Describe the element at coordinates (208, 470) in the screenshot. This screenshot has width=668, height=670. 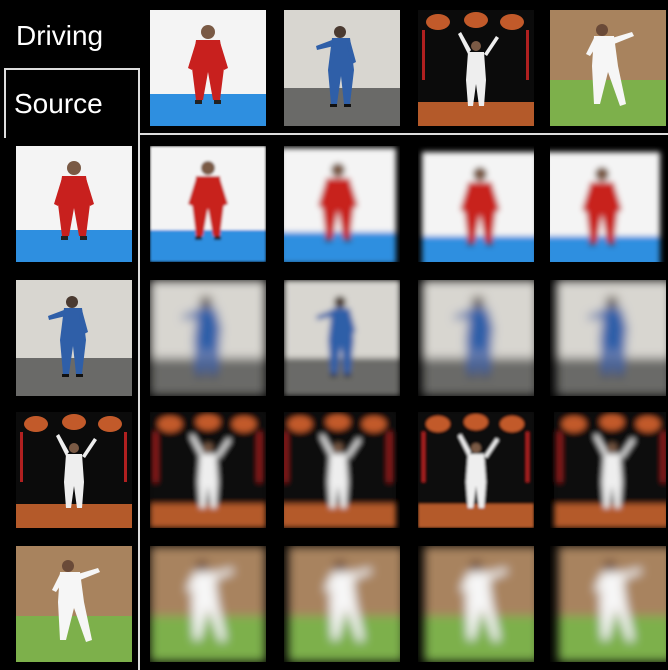
I see `generated-frame-r3-c1` at that location.